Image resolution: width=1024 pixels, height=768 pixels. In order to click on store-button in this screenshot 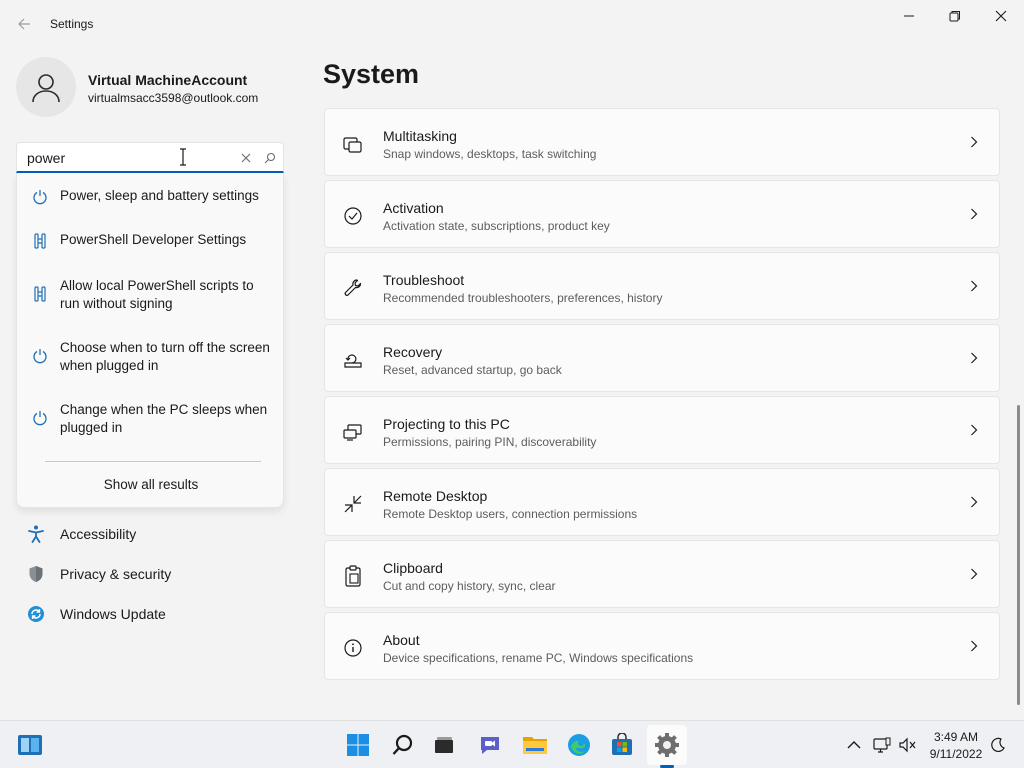, I will do `click(622, 745)`.